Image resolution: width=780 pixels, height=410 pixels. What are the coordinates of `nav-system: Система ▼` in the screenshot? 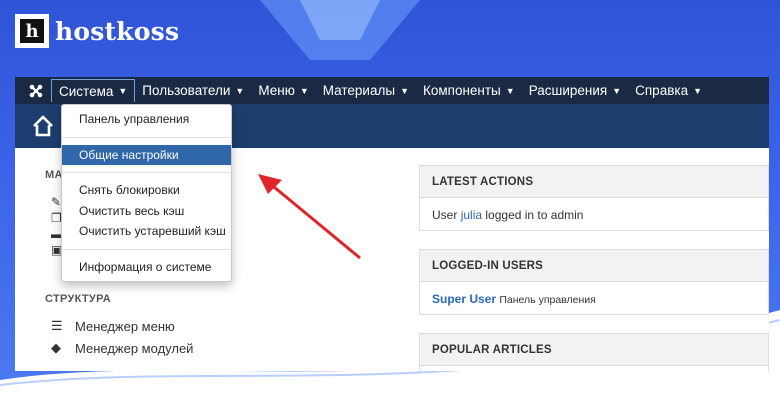 It's located at (93, 90).